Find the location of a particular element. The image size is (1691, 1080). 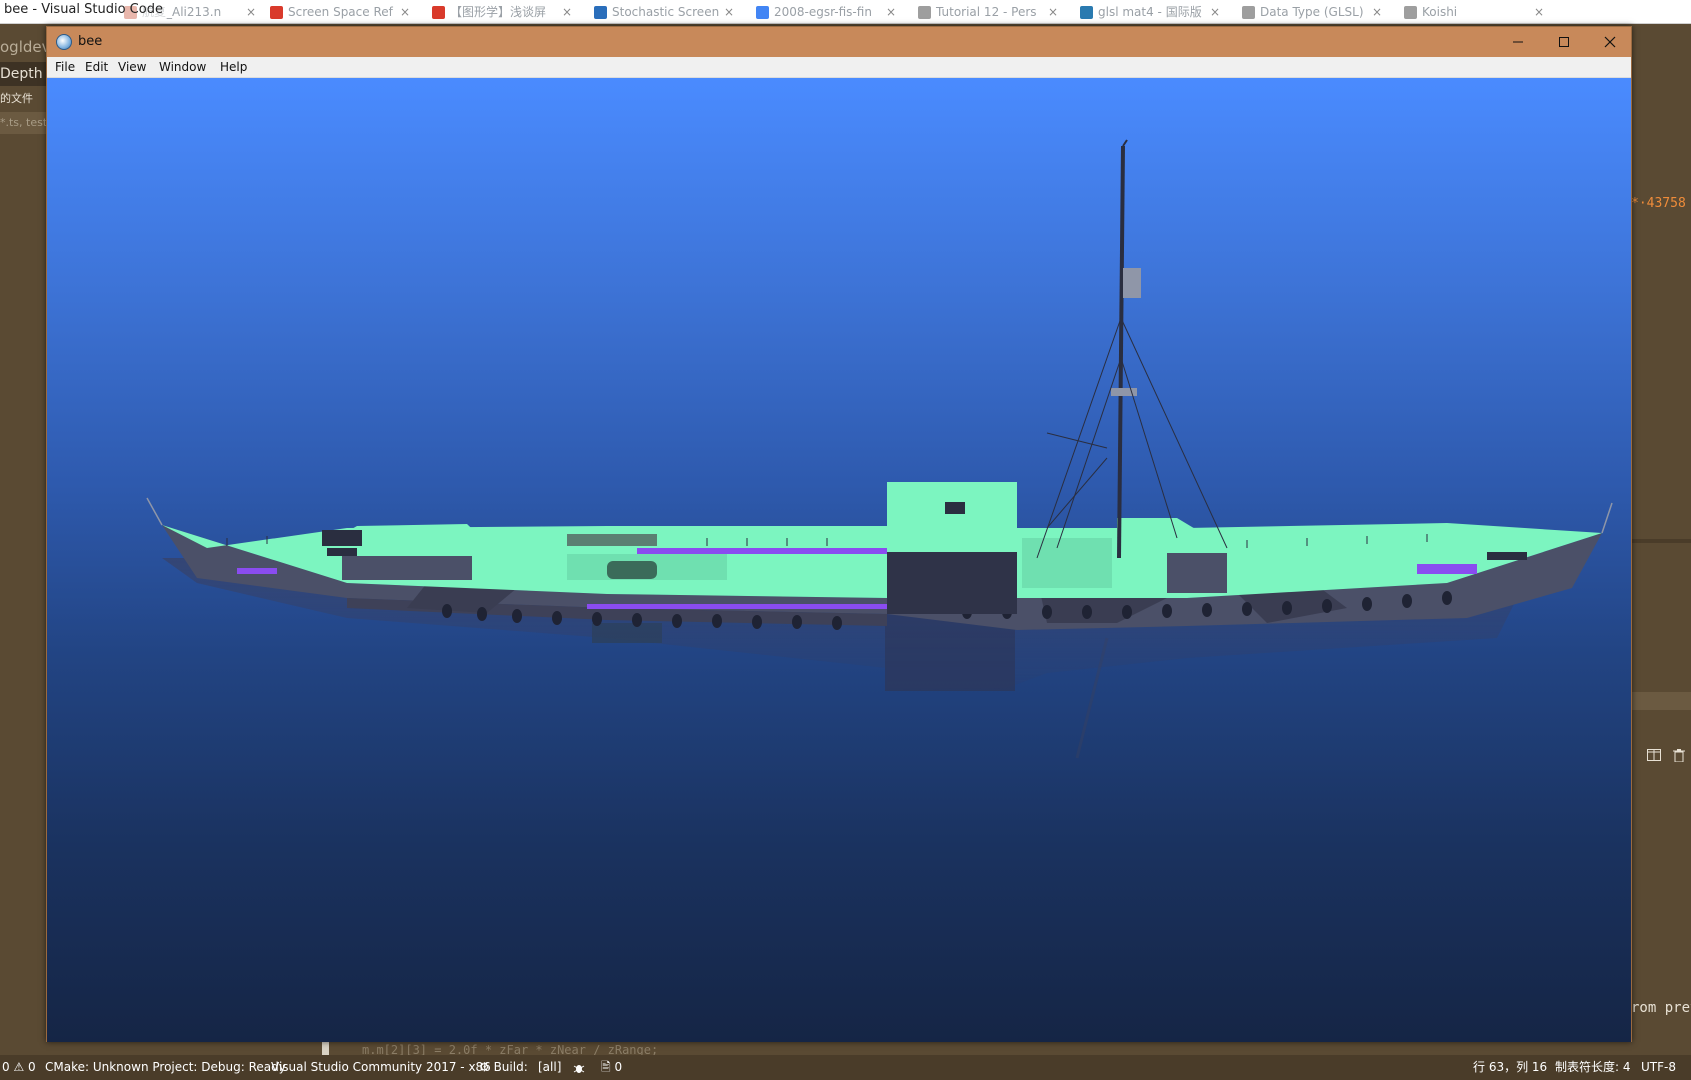

vscode-sidebar: ogldev Depth 的文件 *.ts, test is located at coordinates (23, 539).